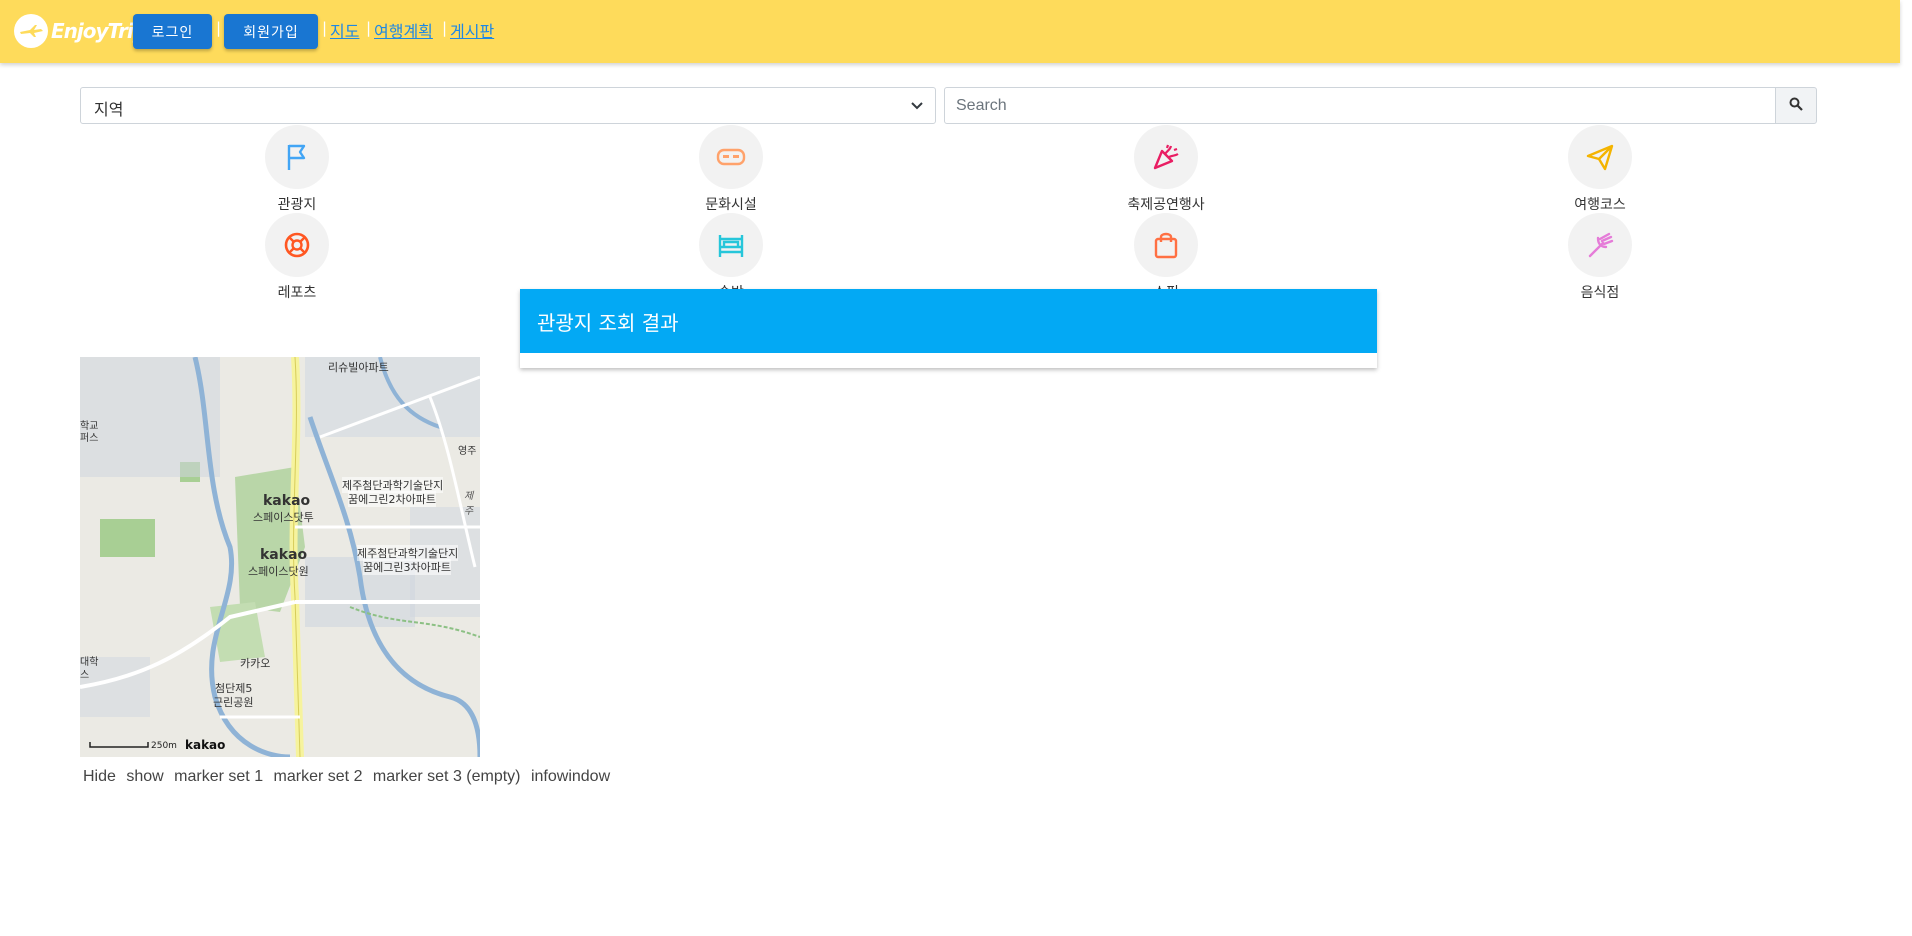 The width and height of the screenshot is (1912, 936). Describe the element at coordinates (164, 746) in the screenshot. I see `map-scale-label: 250m` at that location.